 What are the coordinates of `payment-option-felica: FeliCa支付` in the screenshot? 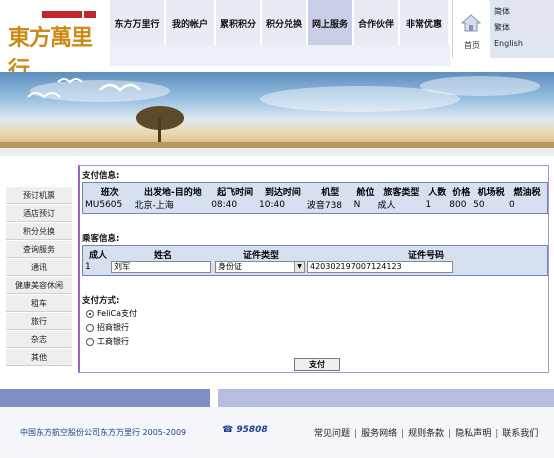 It's located at (111, 314).